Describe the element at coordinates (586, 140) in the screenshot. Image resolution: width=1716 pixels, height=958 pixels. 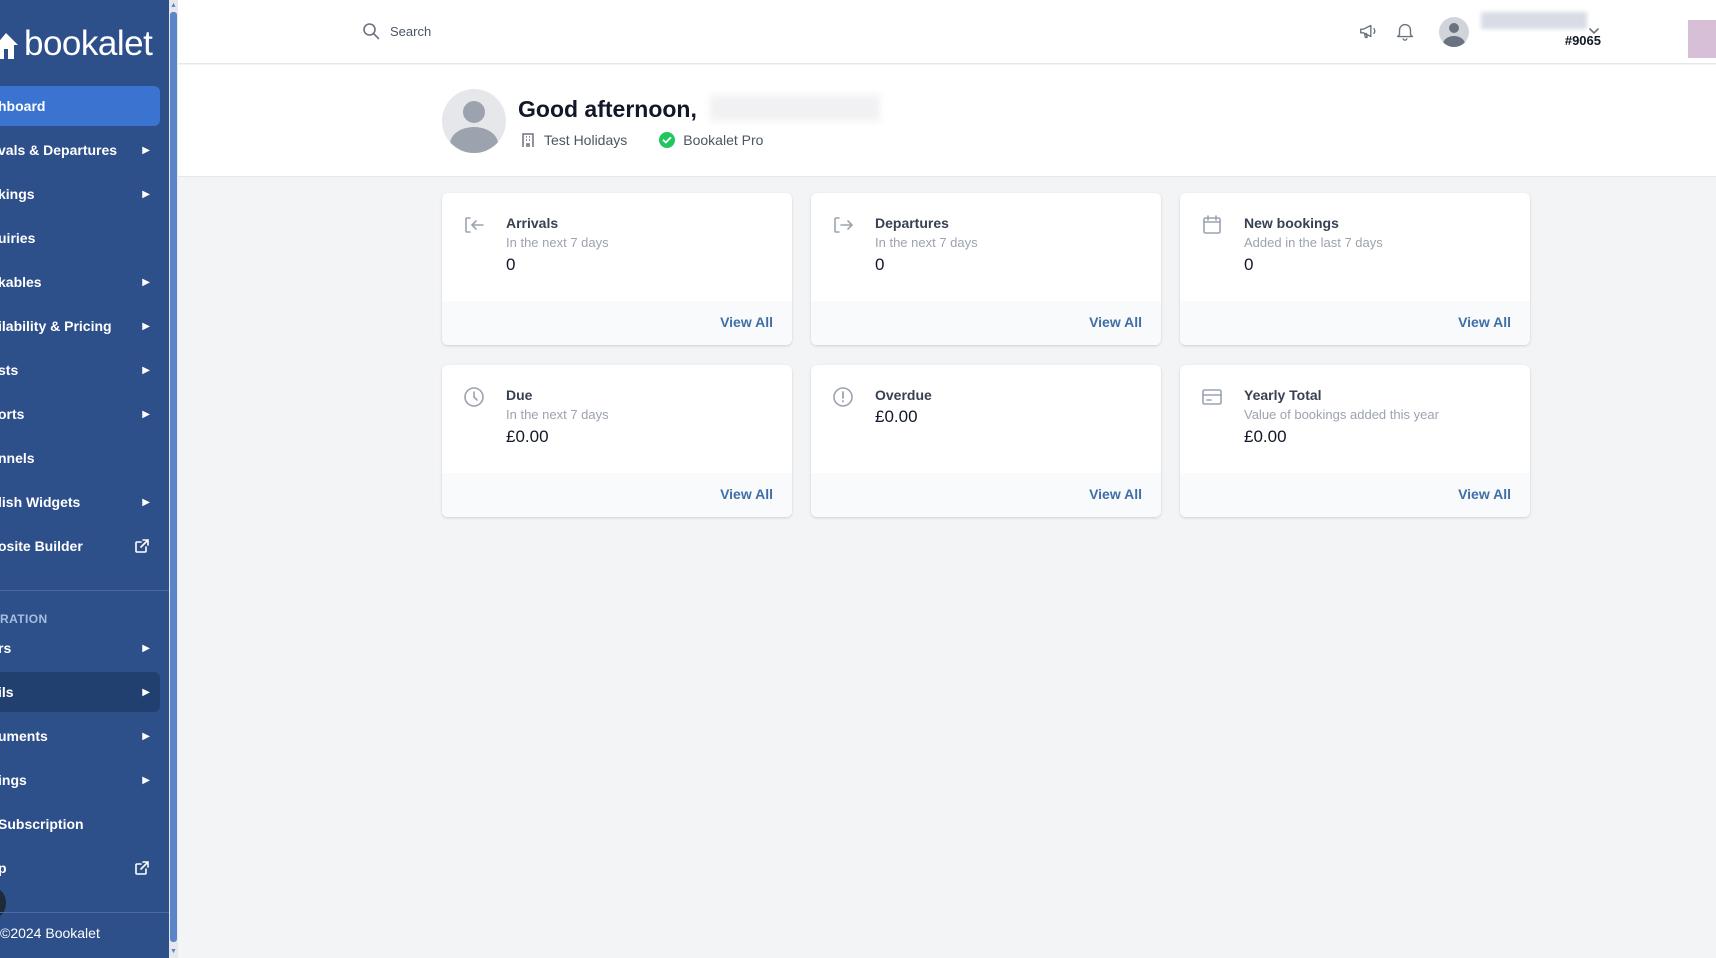
I see `property-name: Test Holidays` at that location.